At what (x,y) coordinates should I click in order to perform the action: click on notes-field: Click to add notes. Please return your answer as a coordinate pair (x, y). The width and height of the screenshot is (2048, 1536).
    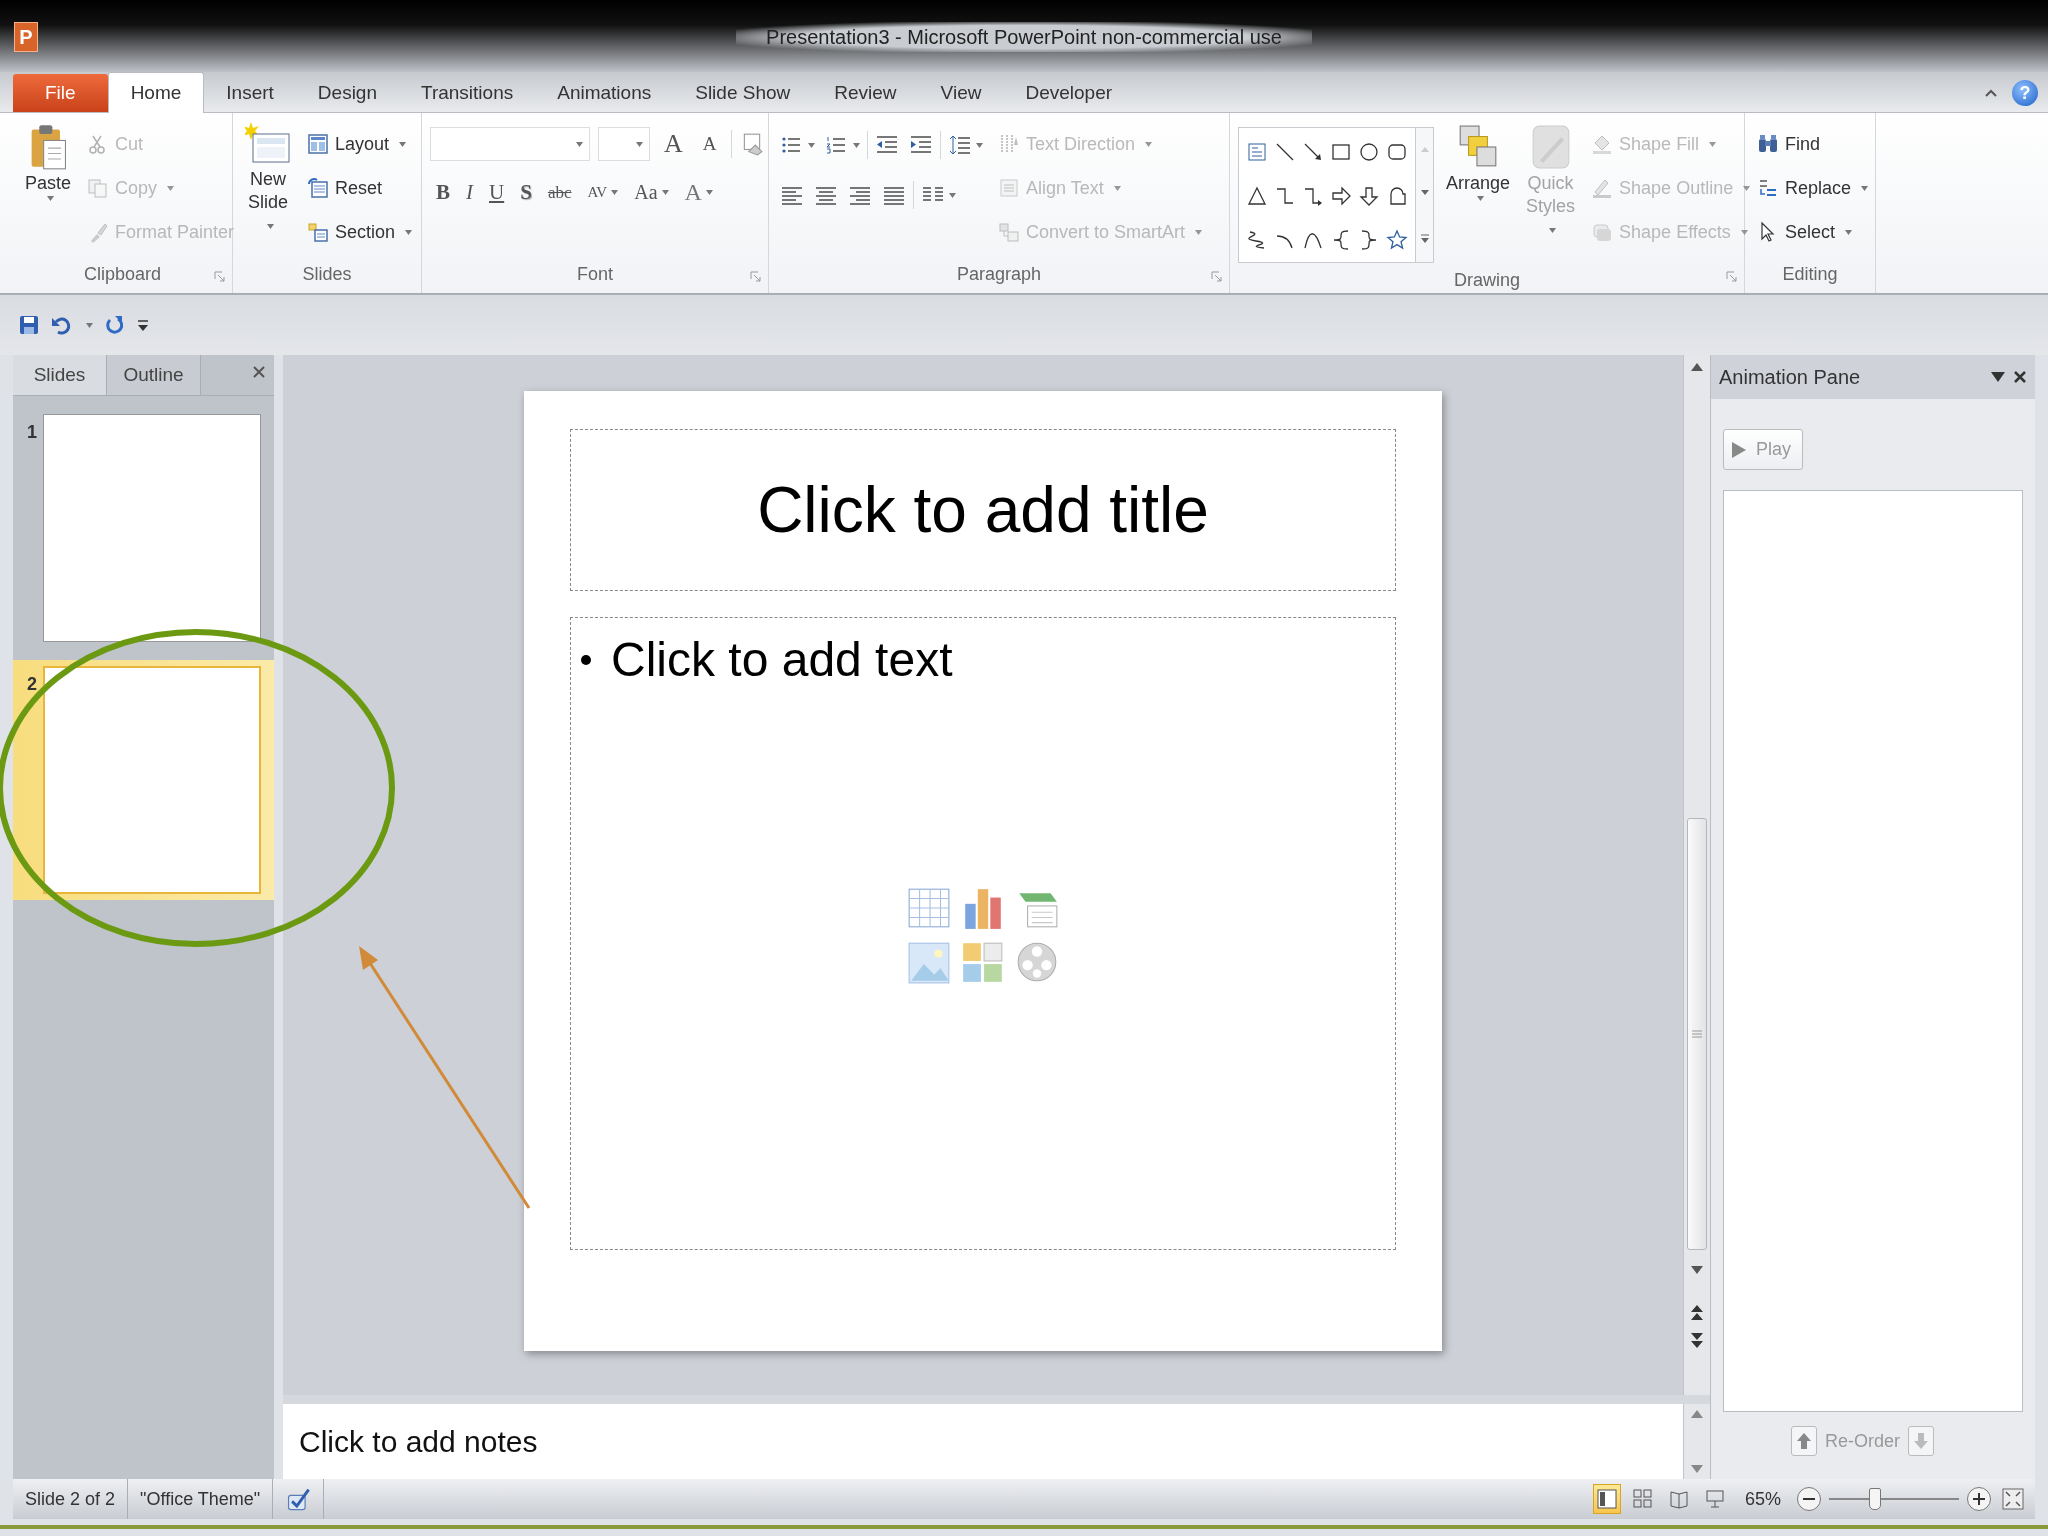
    Looking at the image, I should click on (983, 1441).